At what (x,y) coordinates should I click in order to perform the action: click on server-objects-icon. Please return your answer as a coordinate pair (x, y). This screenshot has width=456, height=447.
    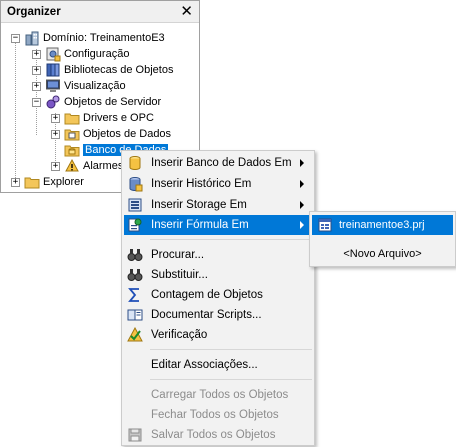
    Looking at the image, I should click on (53, 102).